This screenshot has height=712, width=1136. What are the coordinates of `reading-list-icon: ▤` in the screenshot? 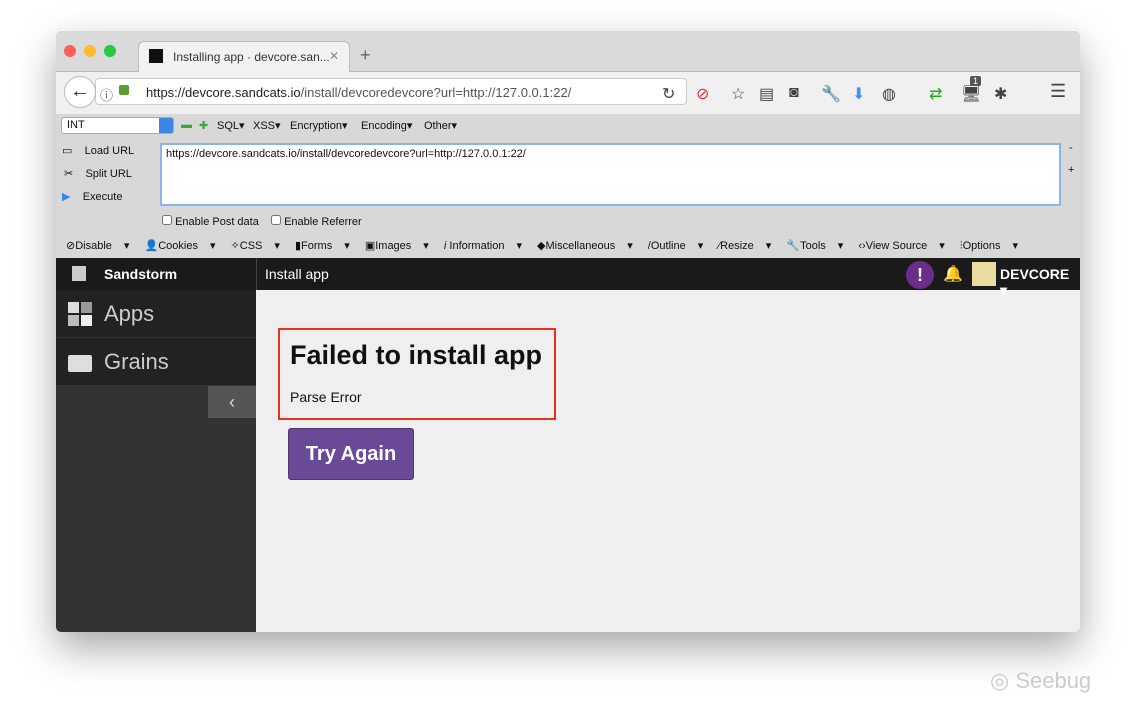 It's located at (766, 94).